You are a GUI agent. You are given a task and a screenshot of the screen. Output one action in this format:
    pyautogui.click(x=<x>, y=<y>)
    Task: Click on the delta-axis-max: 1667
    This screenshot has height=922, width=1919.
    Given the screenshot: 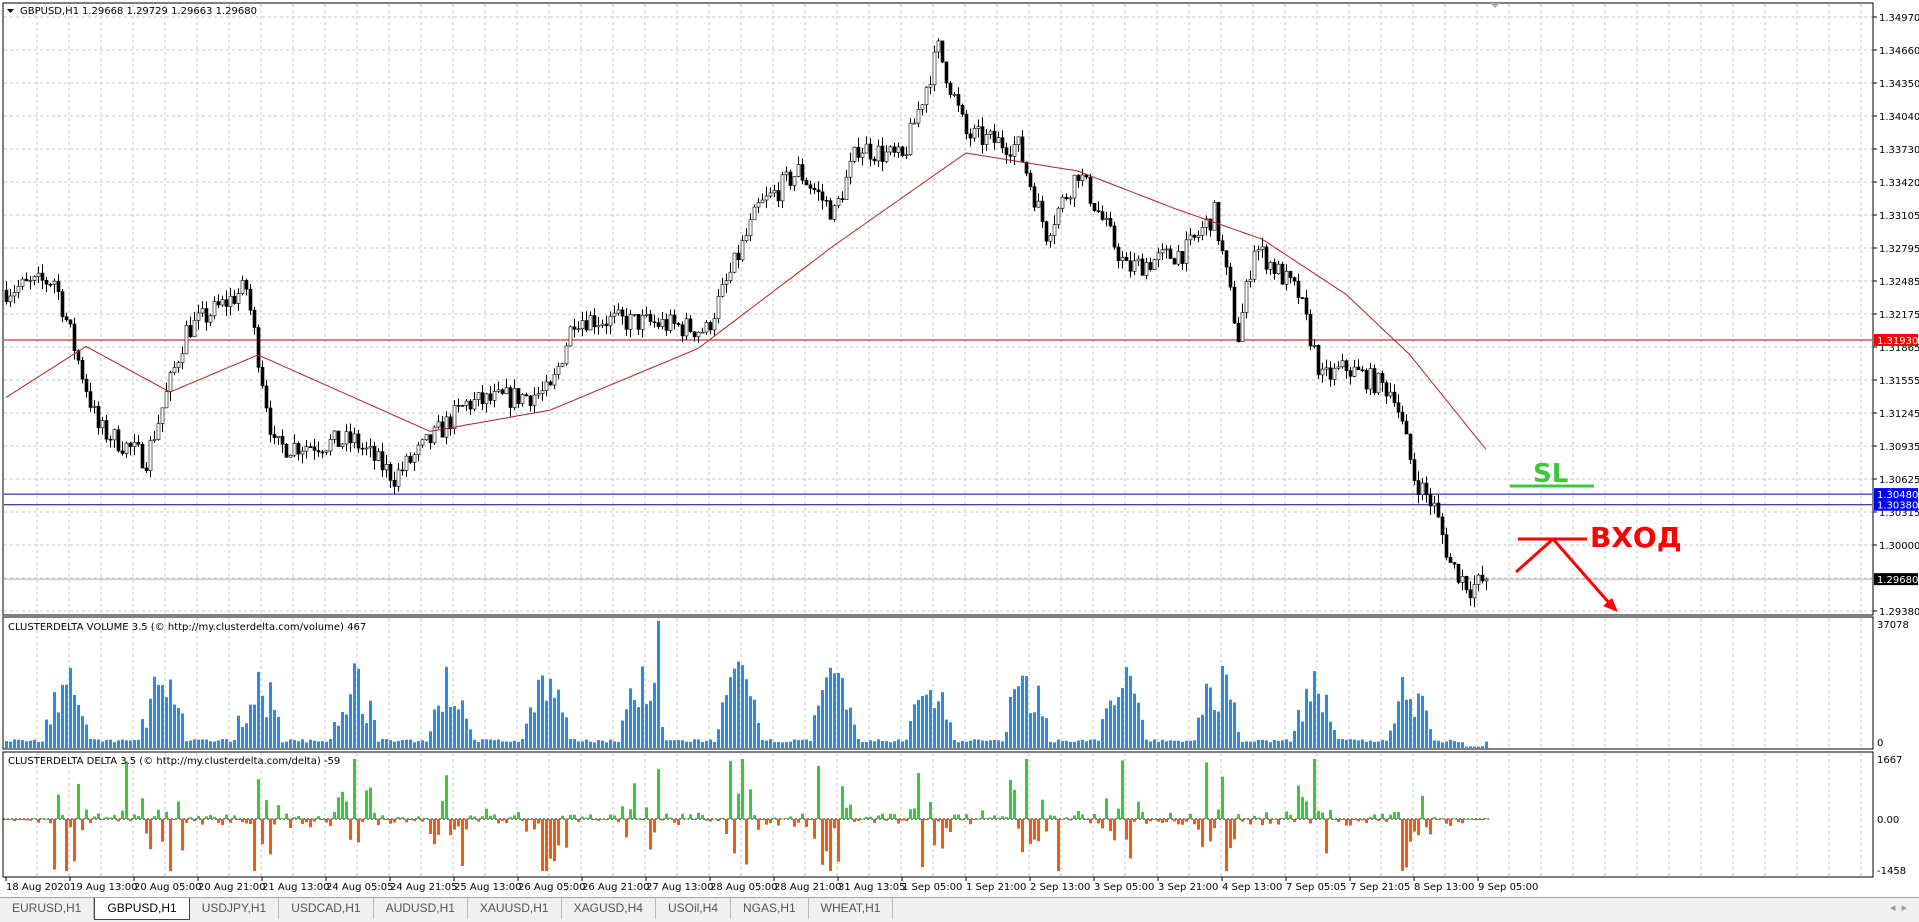 What is the action you would take?
    pyautogui.click(x=1889, y=760)
    